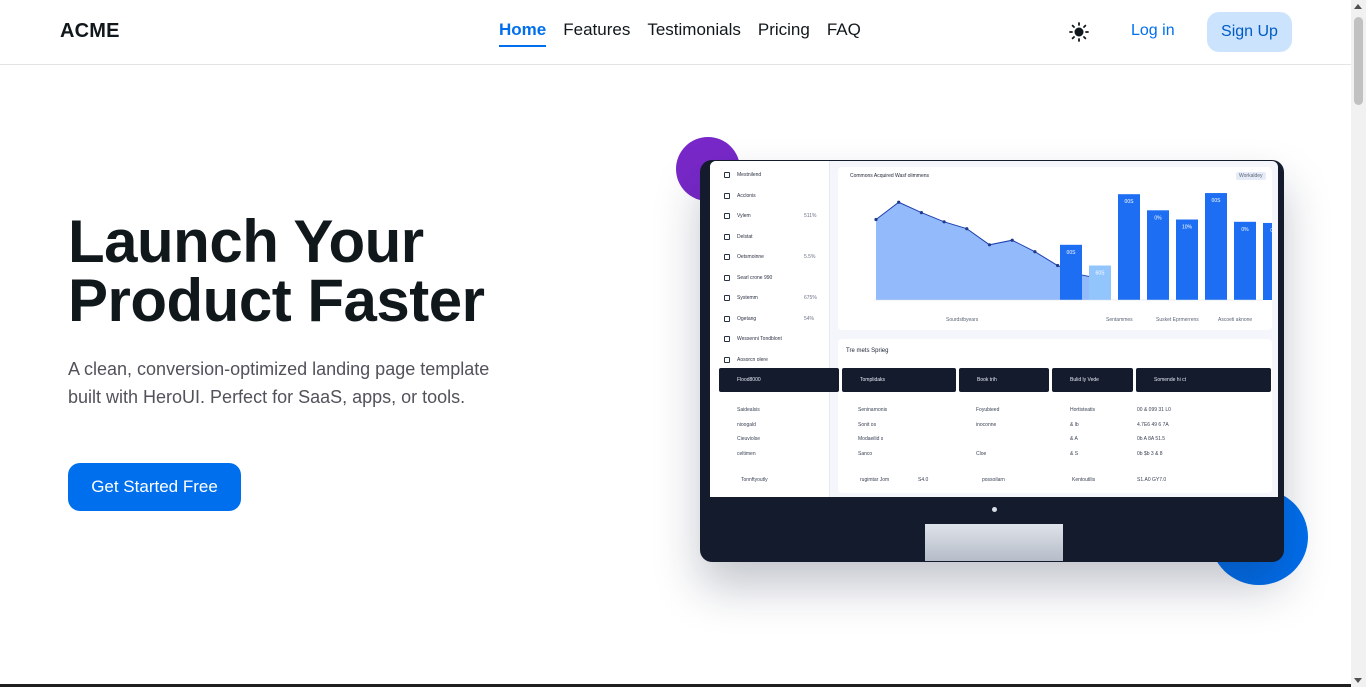 The height and width of the screenshot is (687, 1366). Describe the element at coordinates (754, 480) in the screenshot. I see `table-footer-cell: Tonnftyoutly` at that location.